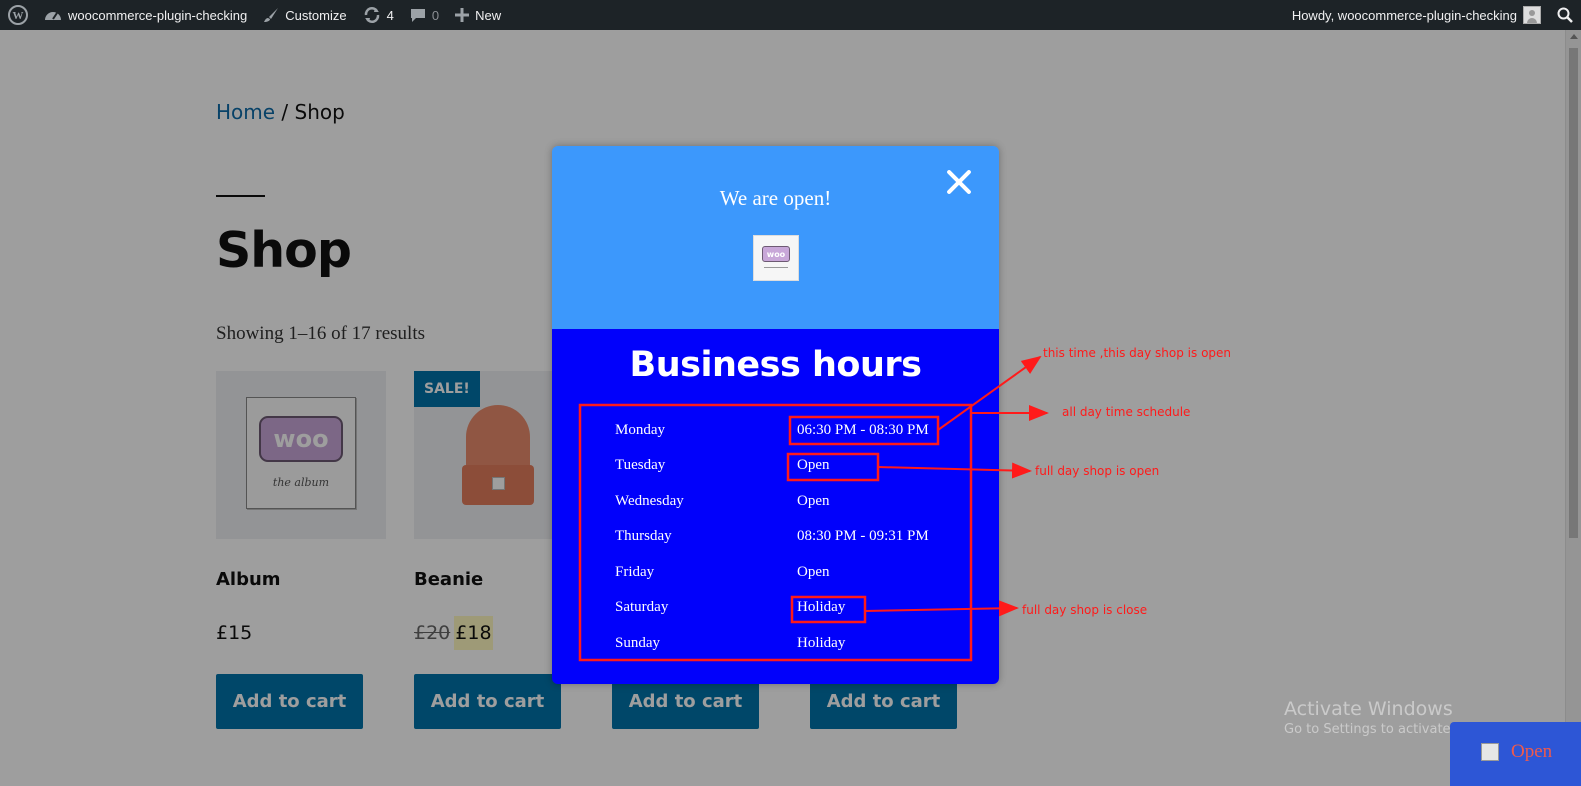 Image resolution: width=1581 pixels, height=786 pixels. What do you see at coordinates (863, 536) in the screenshot?
I see `hours-time: 08:30 PM - 09:31 PM` at bounding box center [863, 536].